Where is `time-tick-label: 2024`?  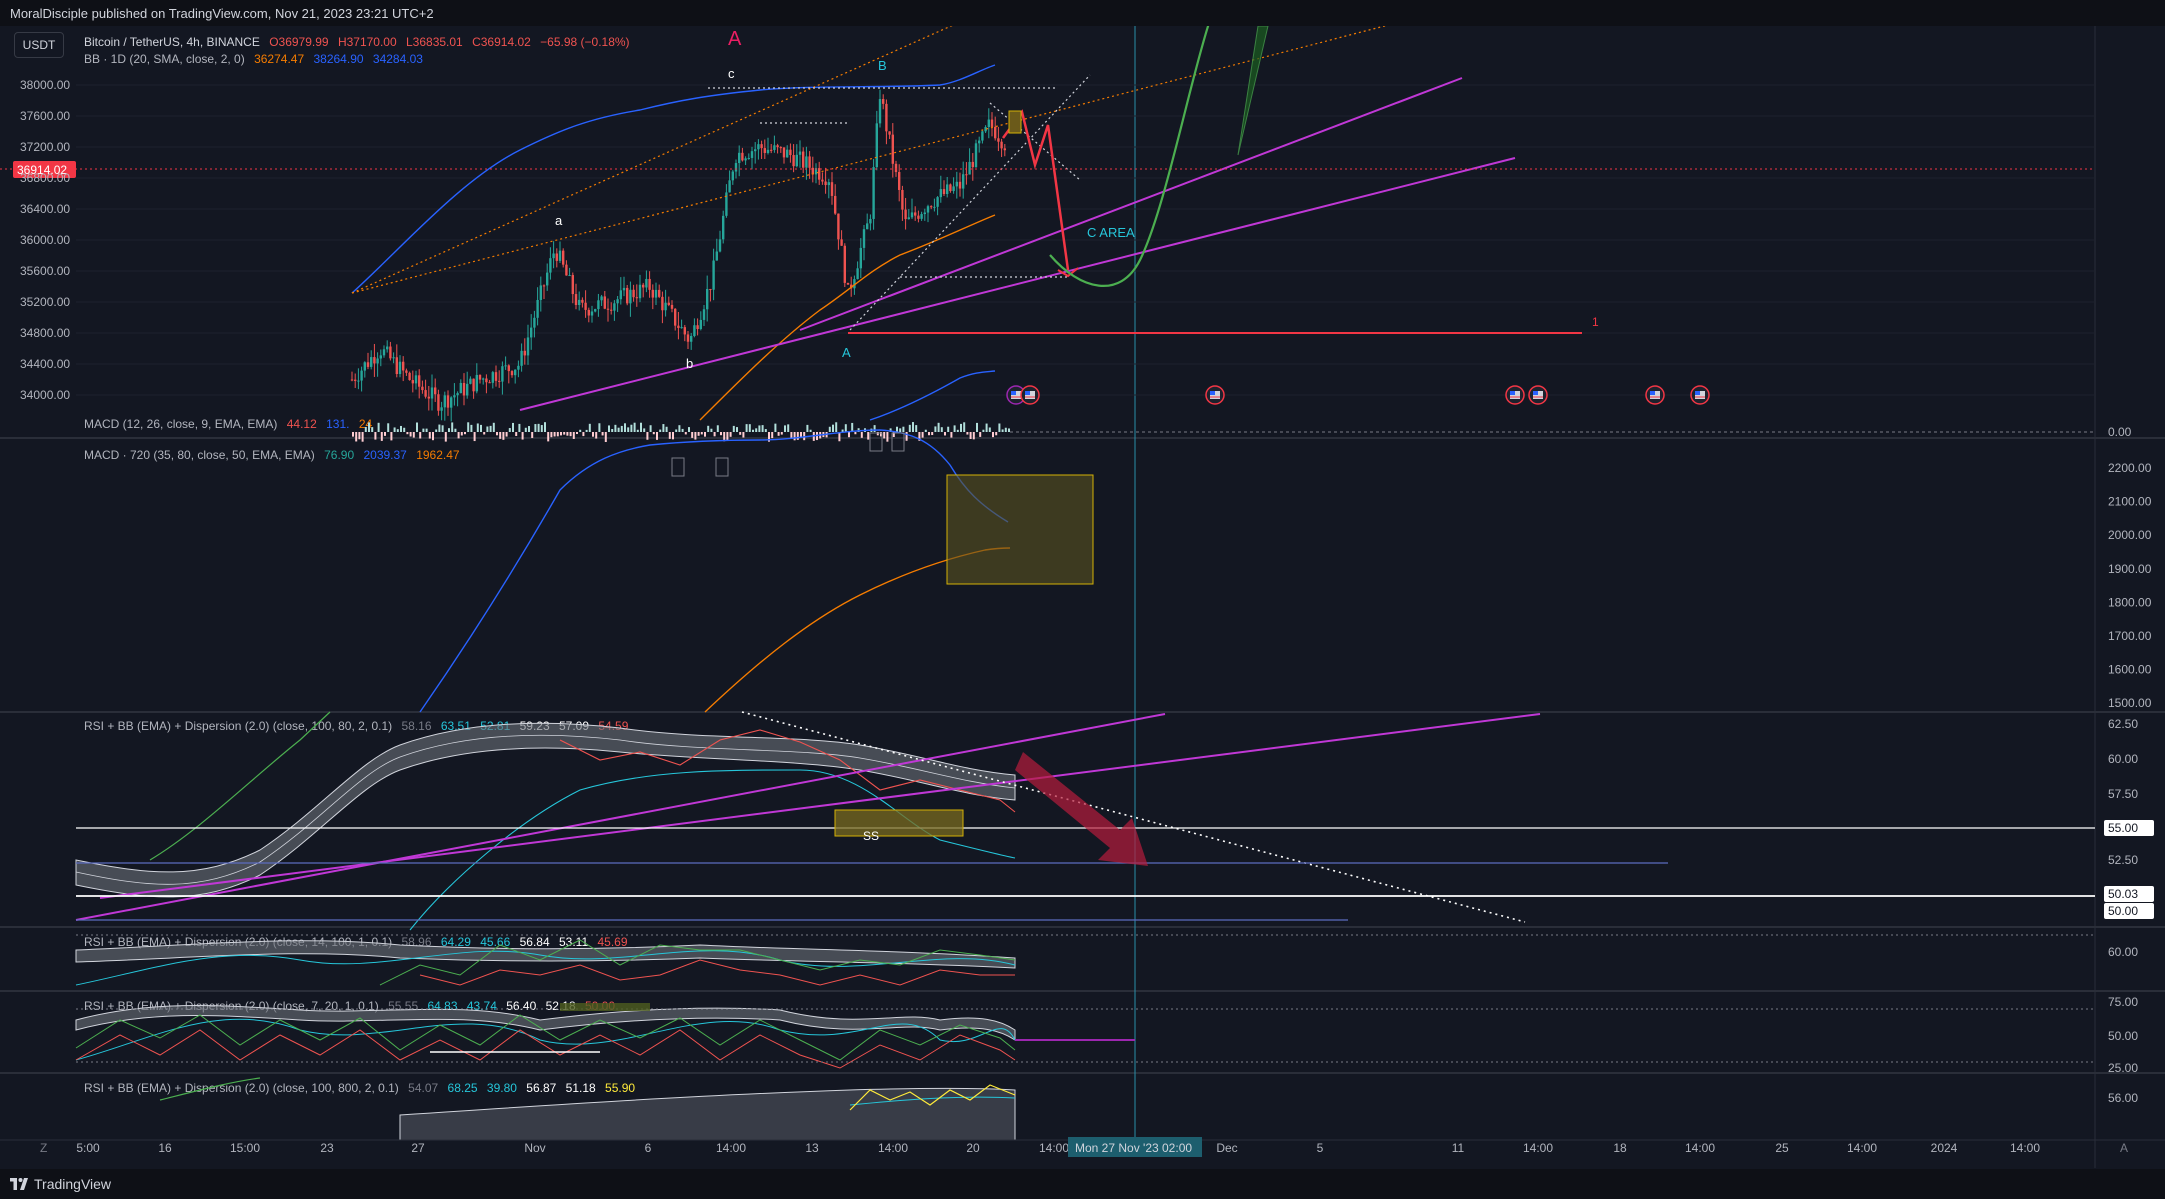
time-tick-label: 2024 is located at coordinates (1944, 1148).